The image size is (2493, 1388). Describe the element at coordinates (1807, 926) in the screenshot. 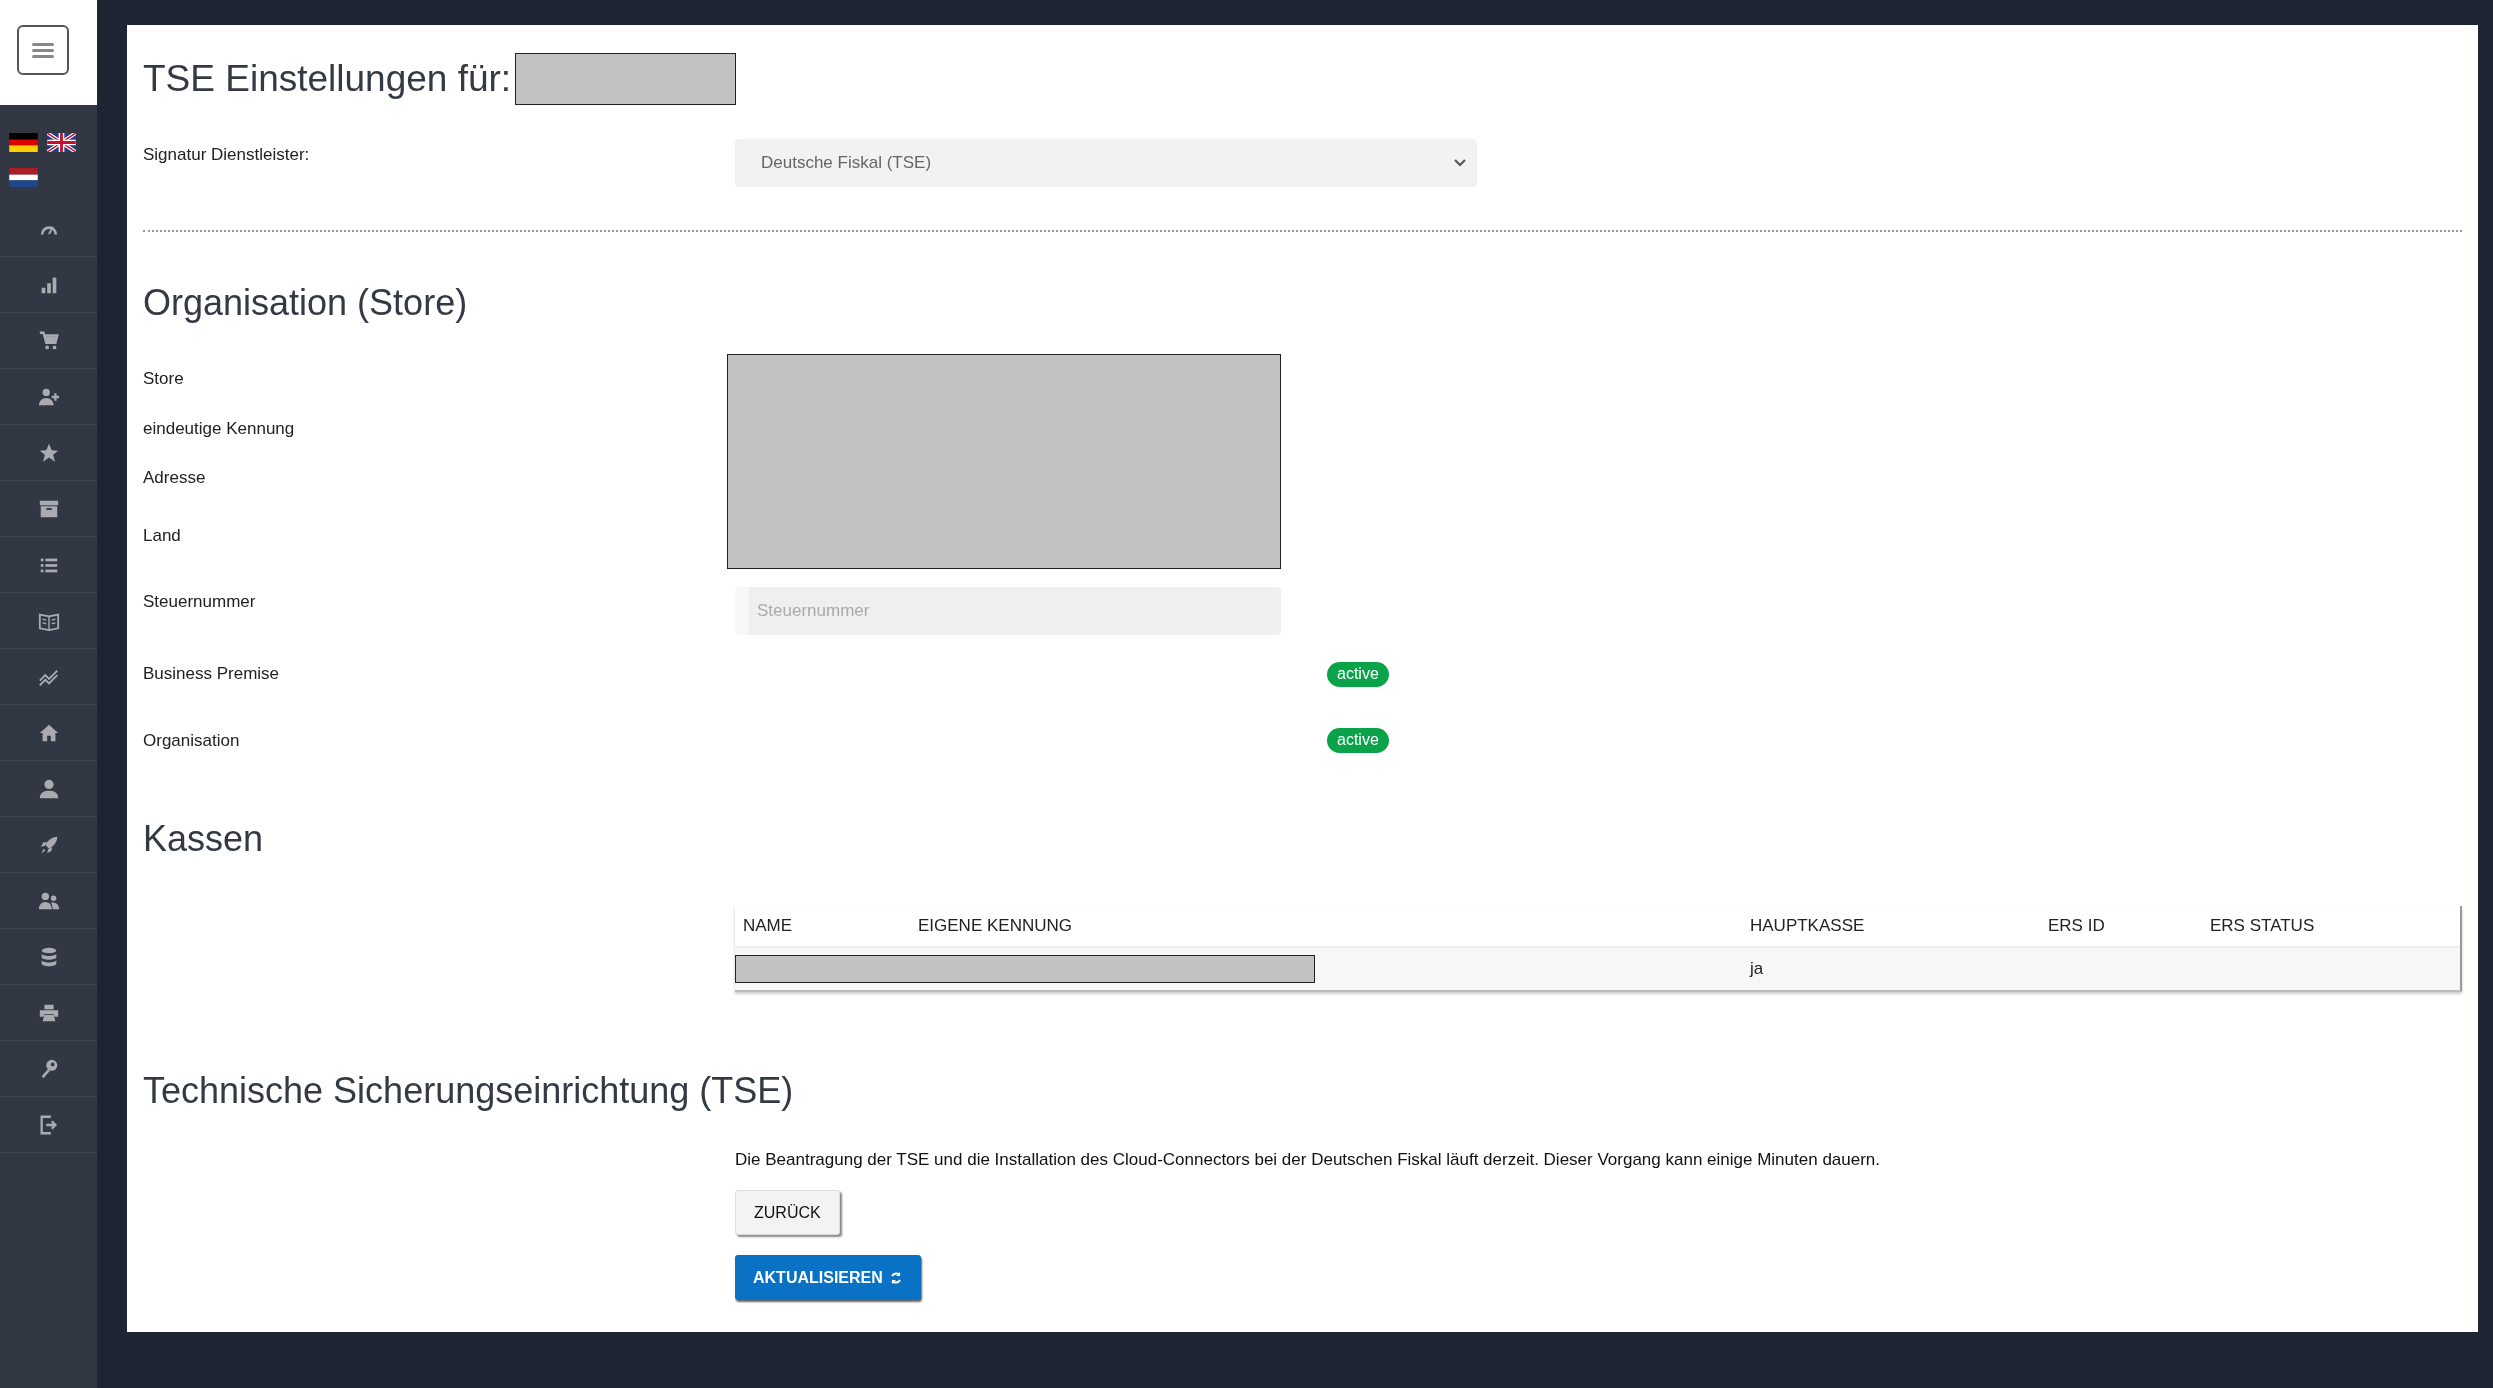

I see `column-header: HAUPTKASSE` at that location.